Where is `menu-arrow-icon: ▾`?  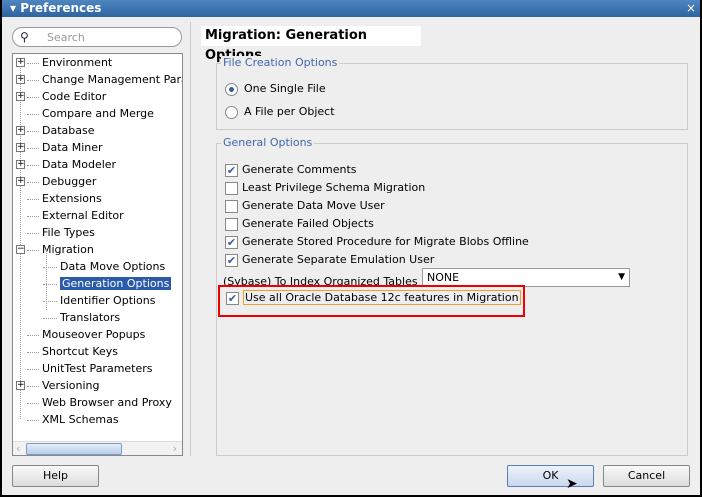 menu-arrow-icon: ▾ is located at coordinates (15, 8).